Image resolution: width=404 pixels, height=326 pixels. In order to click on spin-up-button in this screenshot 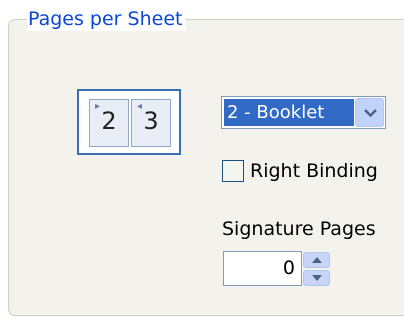, I will do `click(316, 260)`.